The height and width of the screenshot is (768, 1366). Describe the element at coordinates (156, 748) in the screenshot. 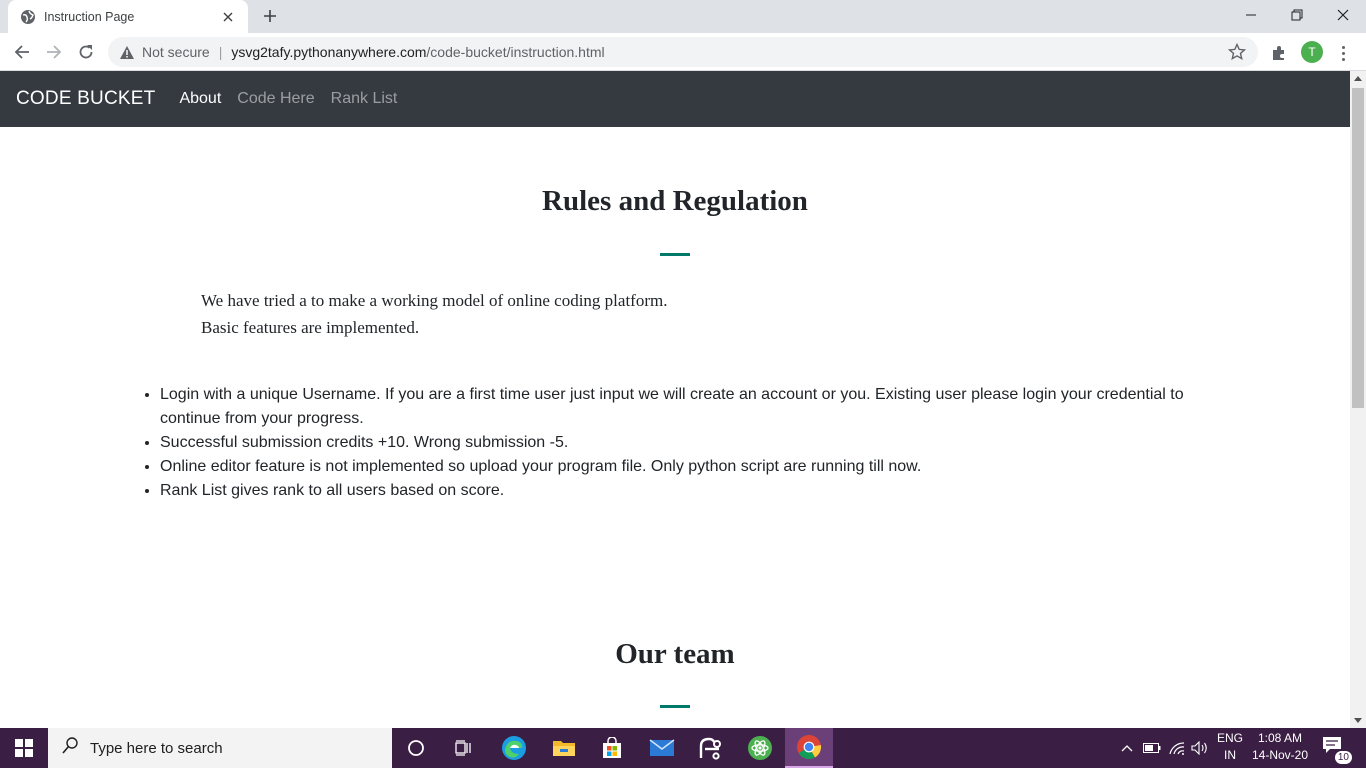

I see `search-placeholder: Type here to search` at that location.